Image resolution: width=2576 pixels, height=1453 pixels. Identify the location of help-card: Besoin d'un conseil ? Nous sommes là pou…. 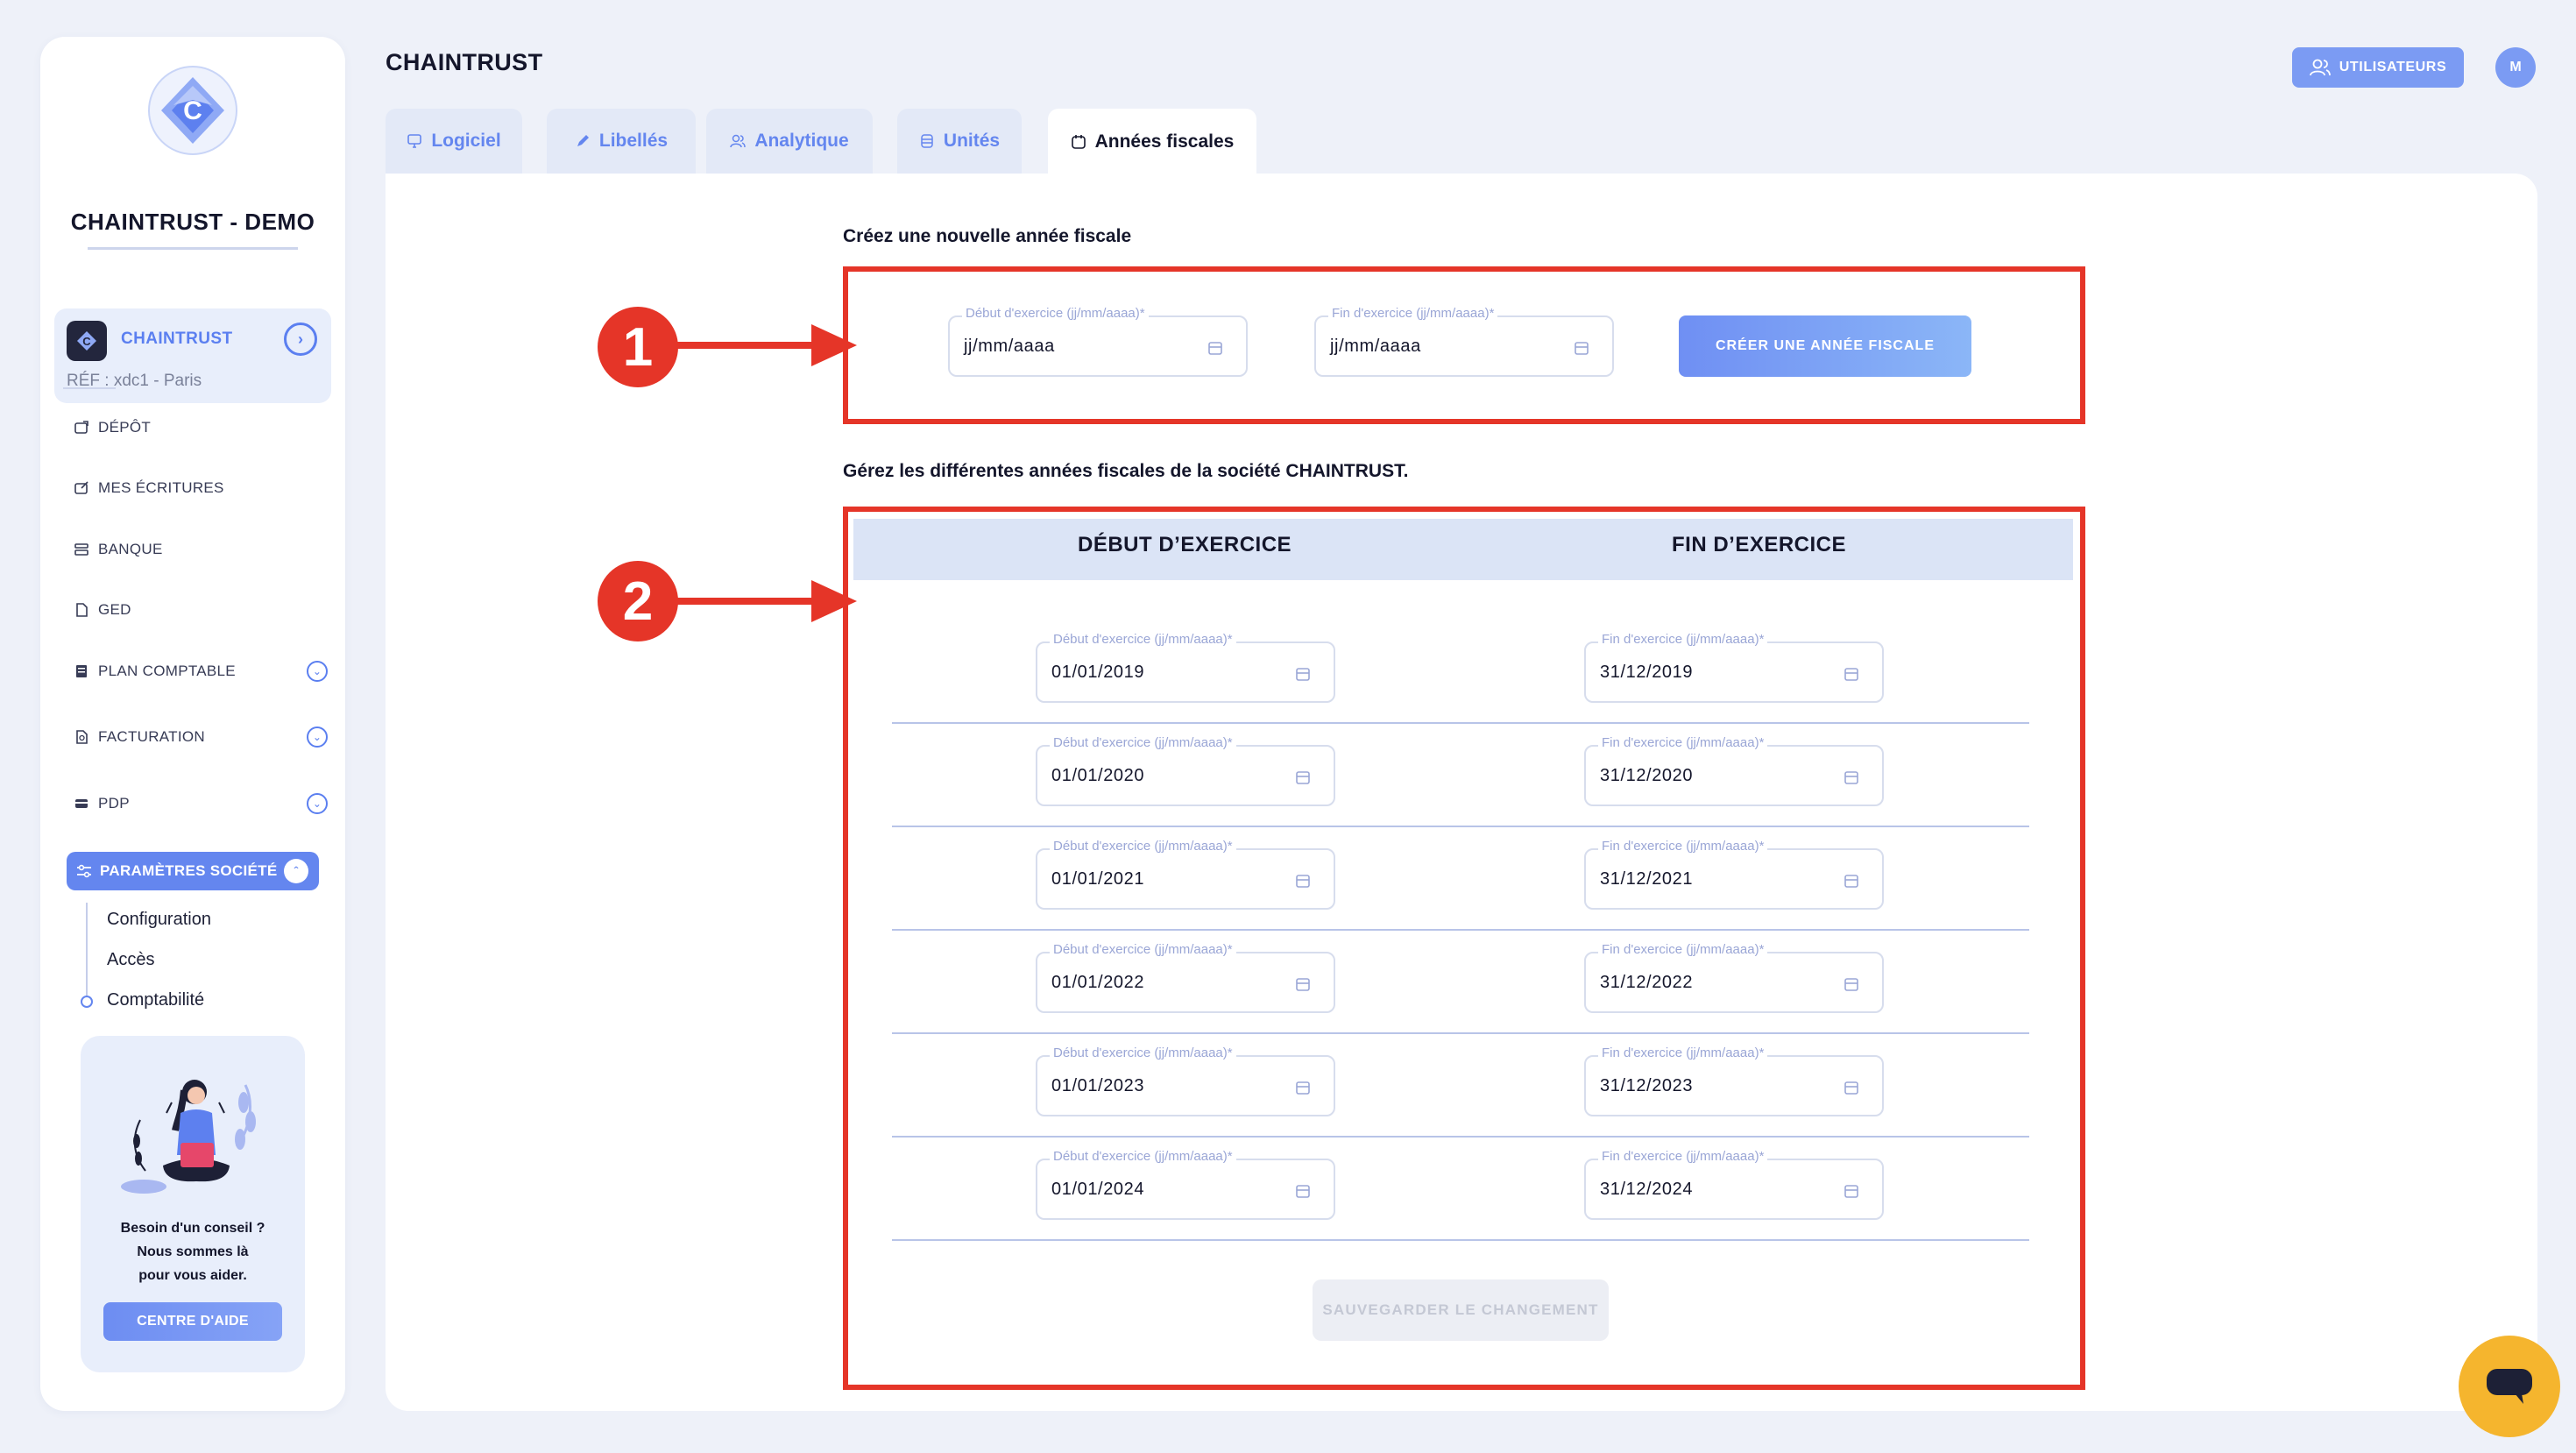
(193, 1204).